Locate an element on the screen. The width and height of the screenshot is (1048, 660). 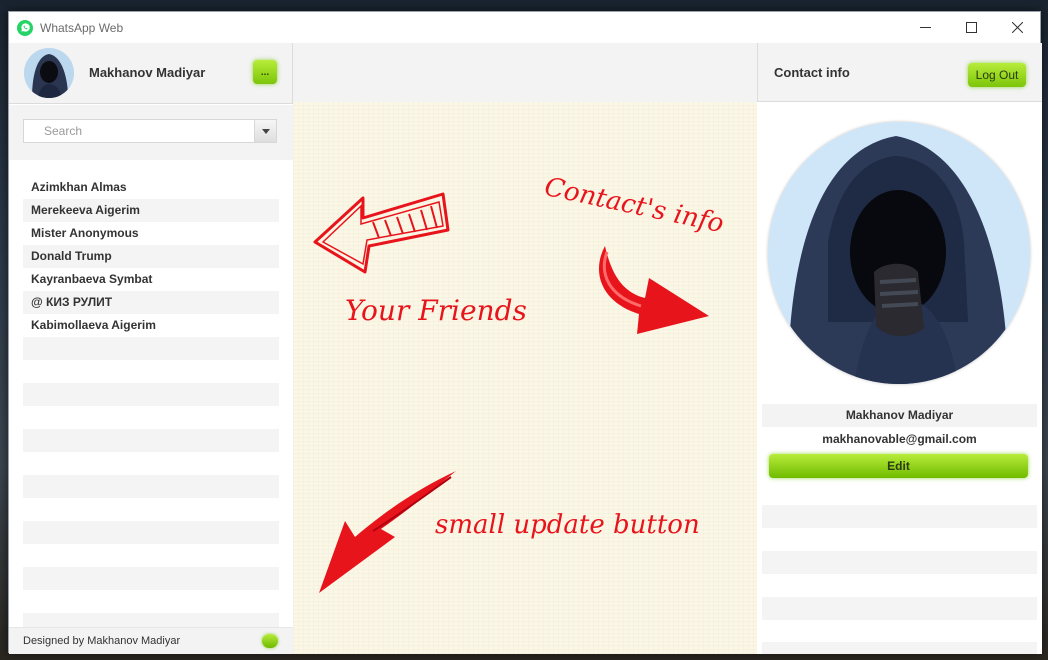
contact-header: Contact info Log Out is located at coordinates (899, 72).